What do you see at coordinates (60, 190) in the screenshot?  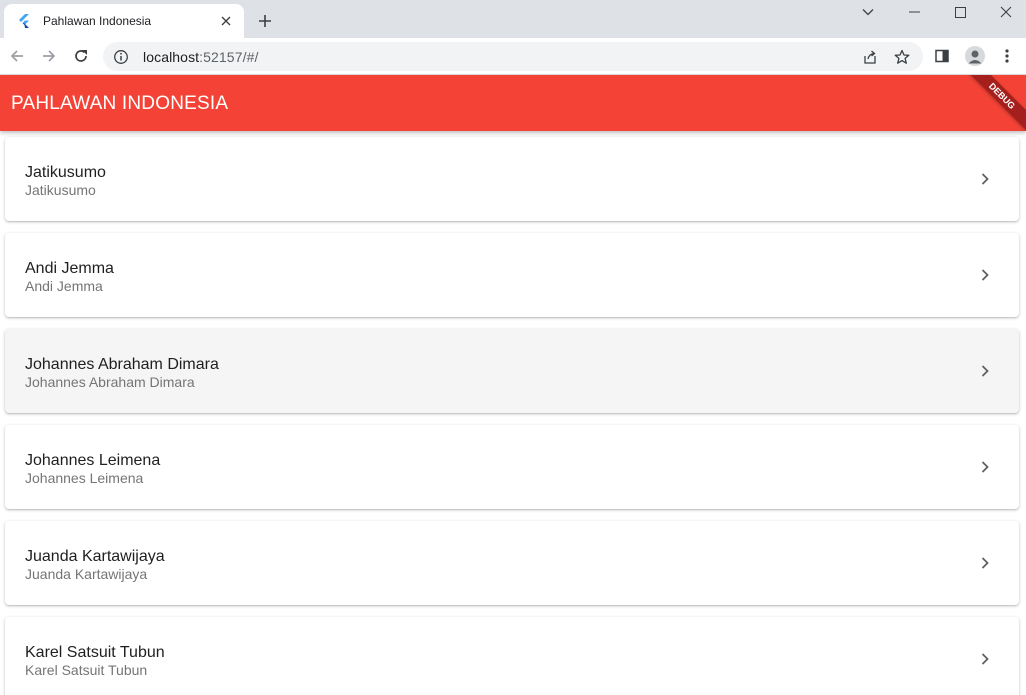 I see `hero-subtitle: Jatikusumo` at bounding box center [60, 190].